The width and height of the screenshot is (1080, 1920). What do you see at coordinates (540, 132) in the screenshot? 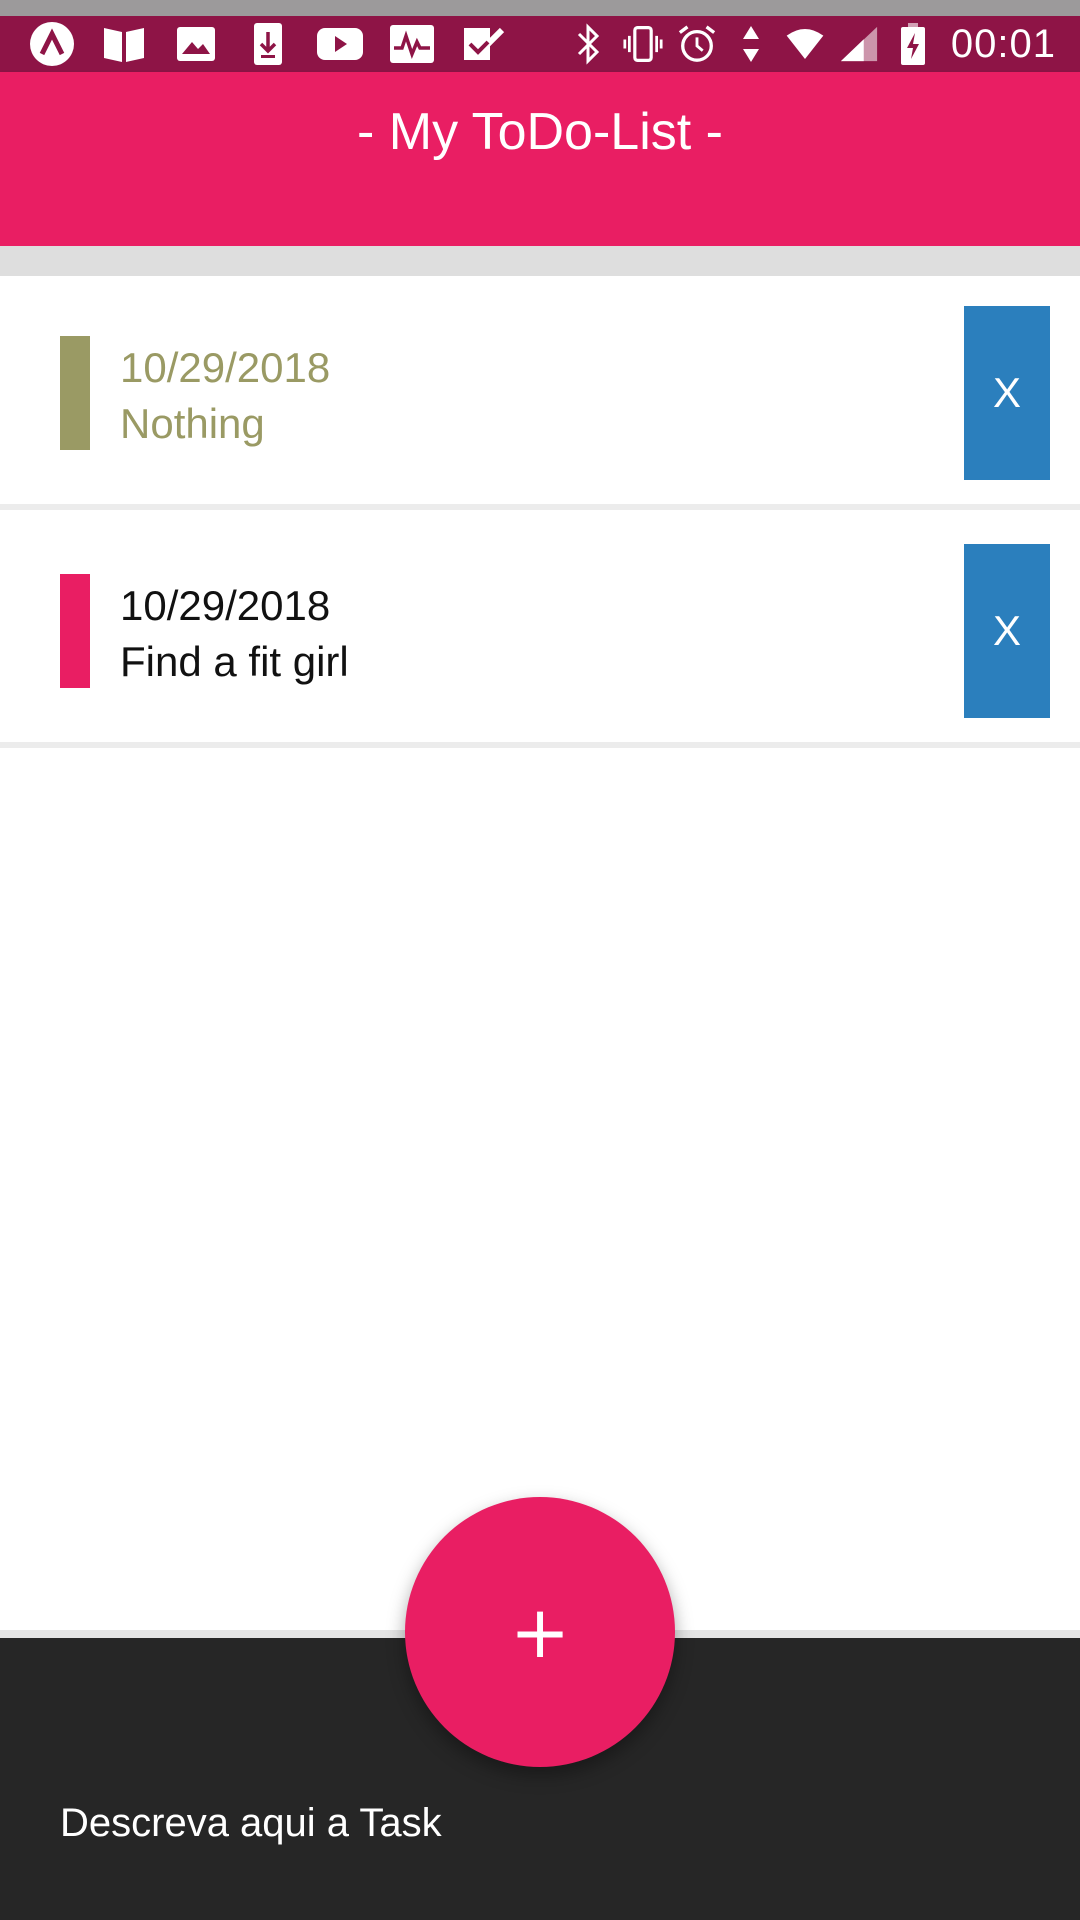
I see `page-title: - My ToDo-List -` at bounding box center [540, 132].